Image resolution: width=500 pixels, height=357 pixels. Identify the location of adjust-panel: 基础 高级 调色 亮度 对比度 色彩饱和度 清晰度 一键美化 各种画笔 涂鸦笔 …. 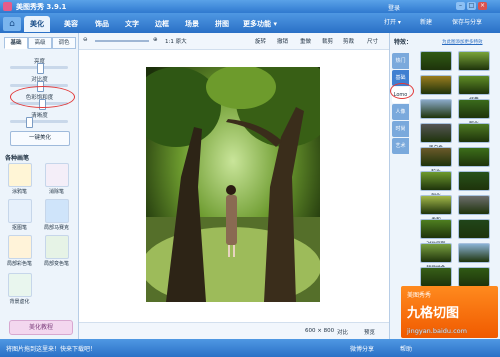
(39, 186).